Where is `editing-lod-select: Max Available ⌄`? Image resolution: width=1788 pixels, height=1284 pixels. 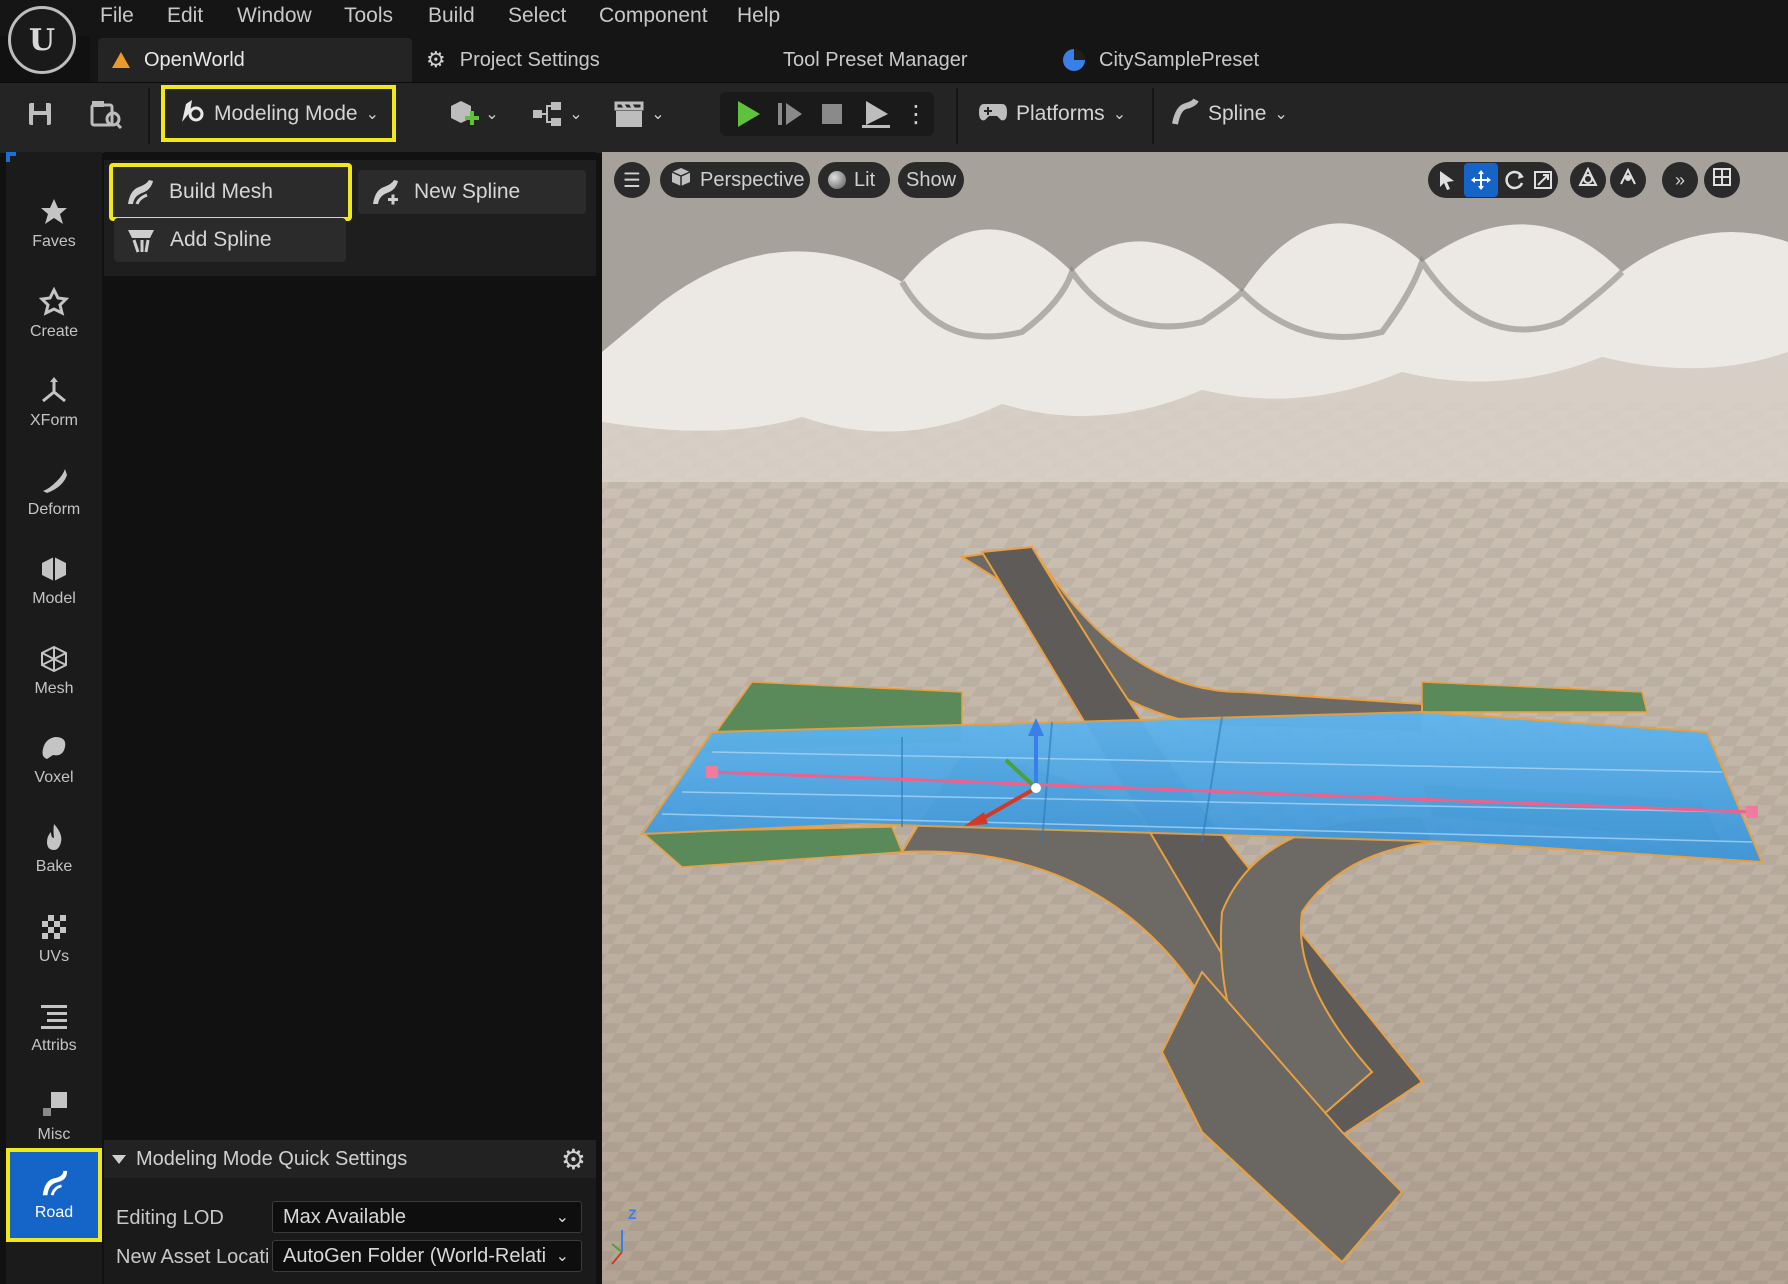
editing-lod-select: Max Available ⌄ is located at coordinates (427, 1217).